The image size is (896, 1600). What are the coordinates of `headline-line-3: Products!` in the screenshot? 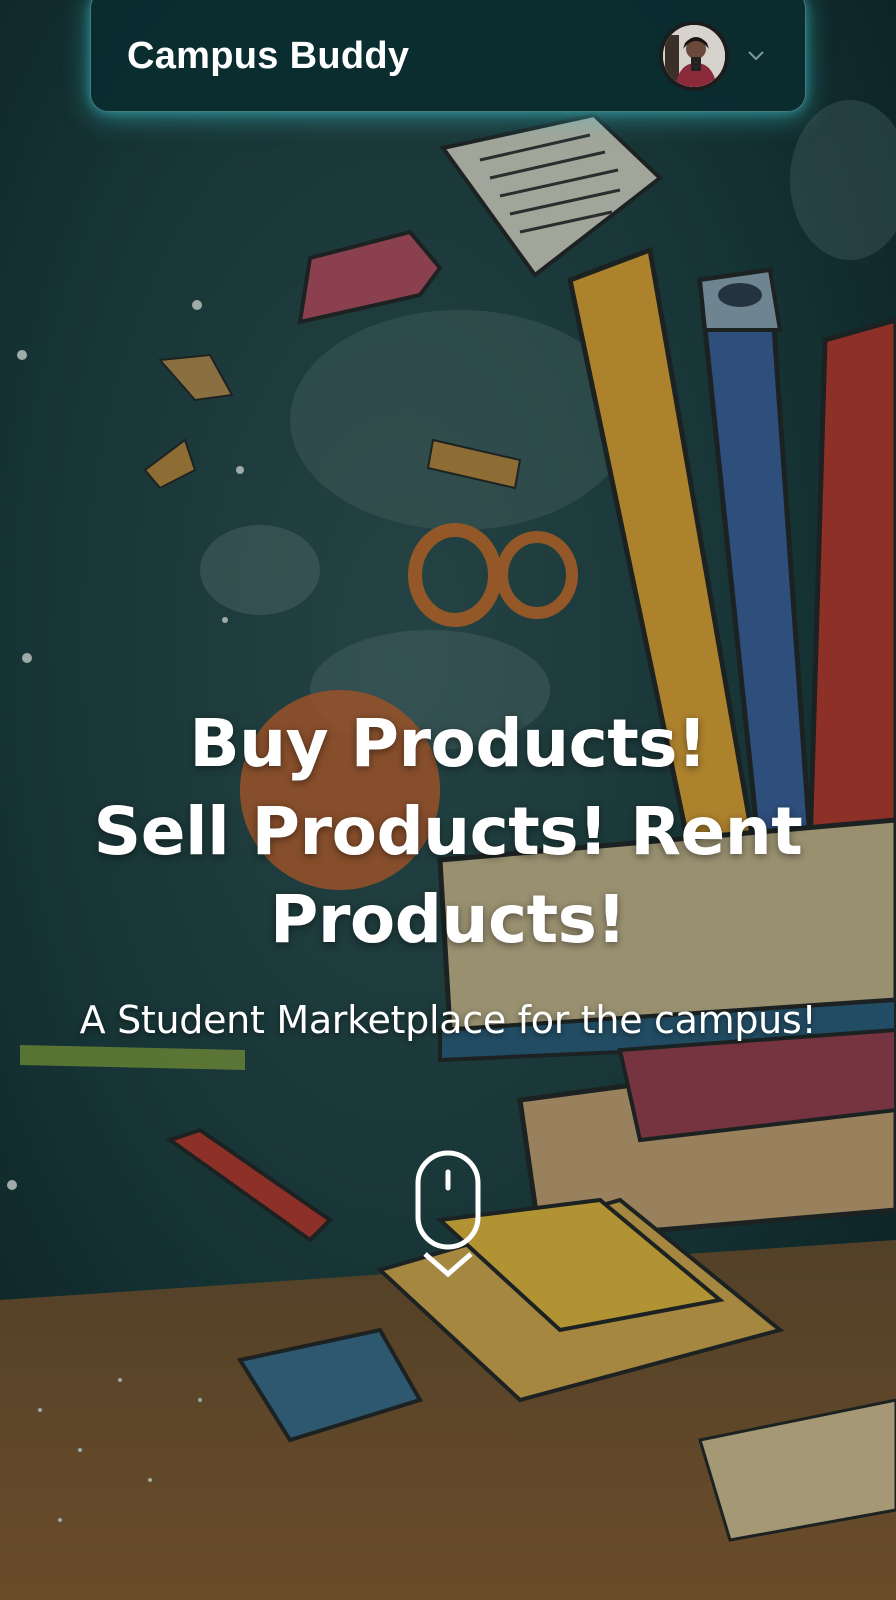 It's located at (448, 919).